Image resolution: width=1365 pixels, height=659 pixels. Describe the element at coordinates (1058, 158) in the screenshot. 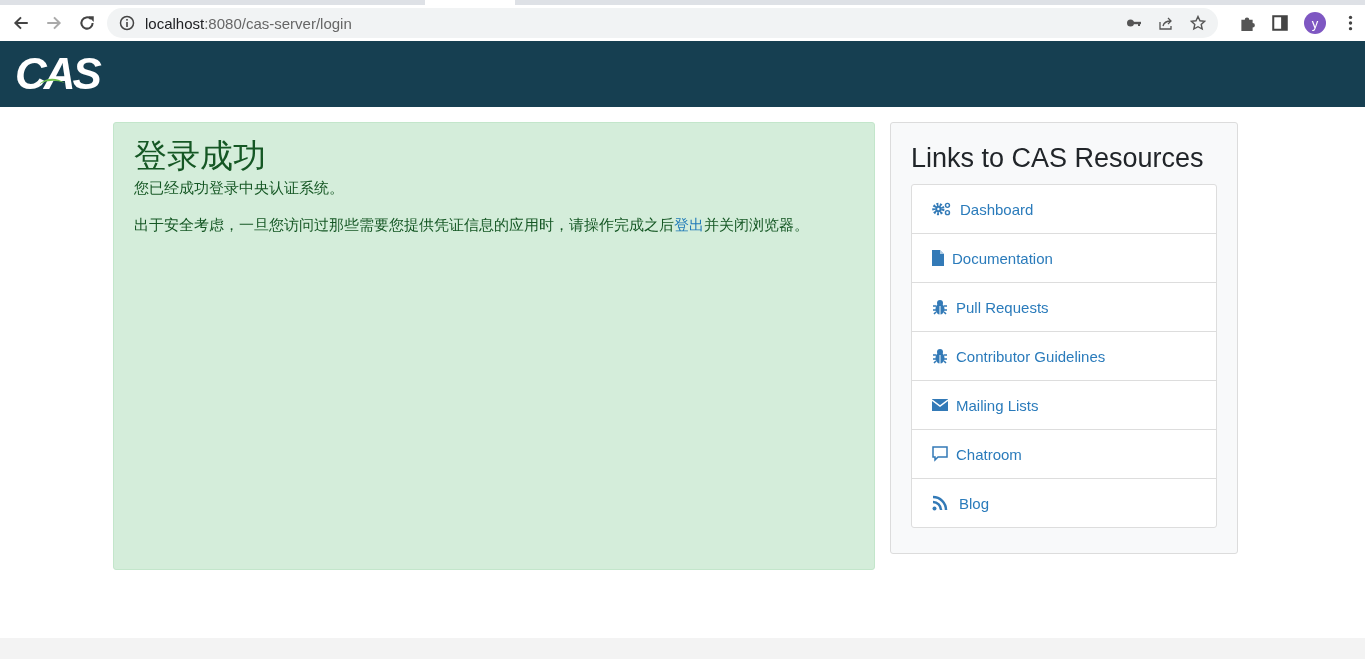

I see `resources-title: Links to CAS Resources` at that location.